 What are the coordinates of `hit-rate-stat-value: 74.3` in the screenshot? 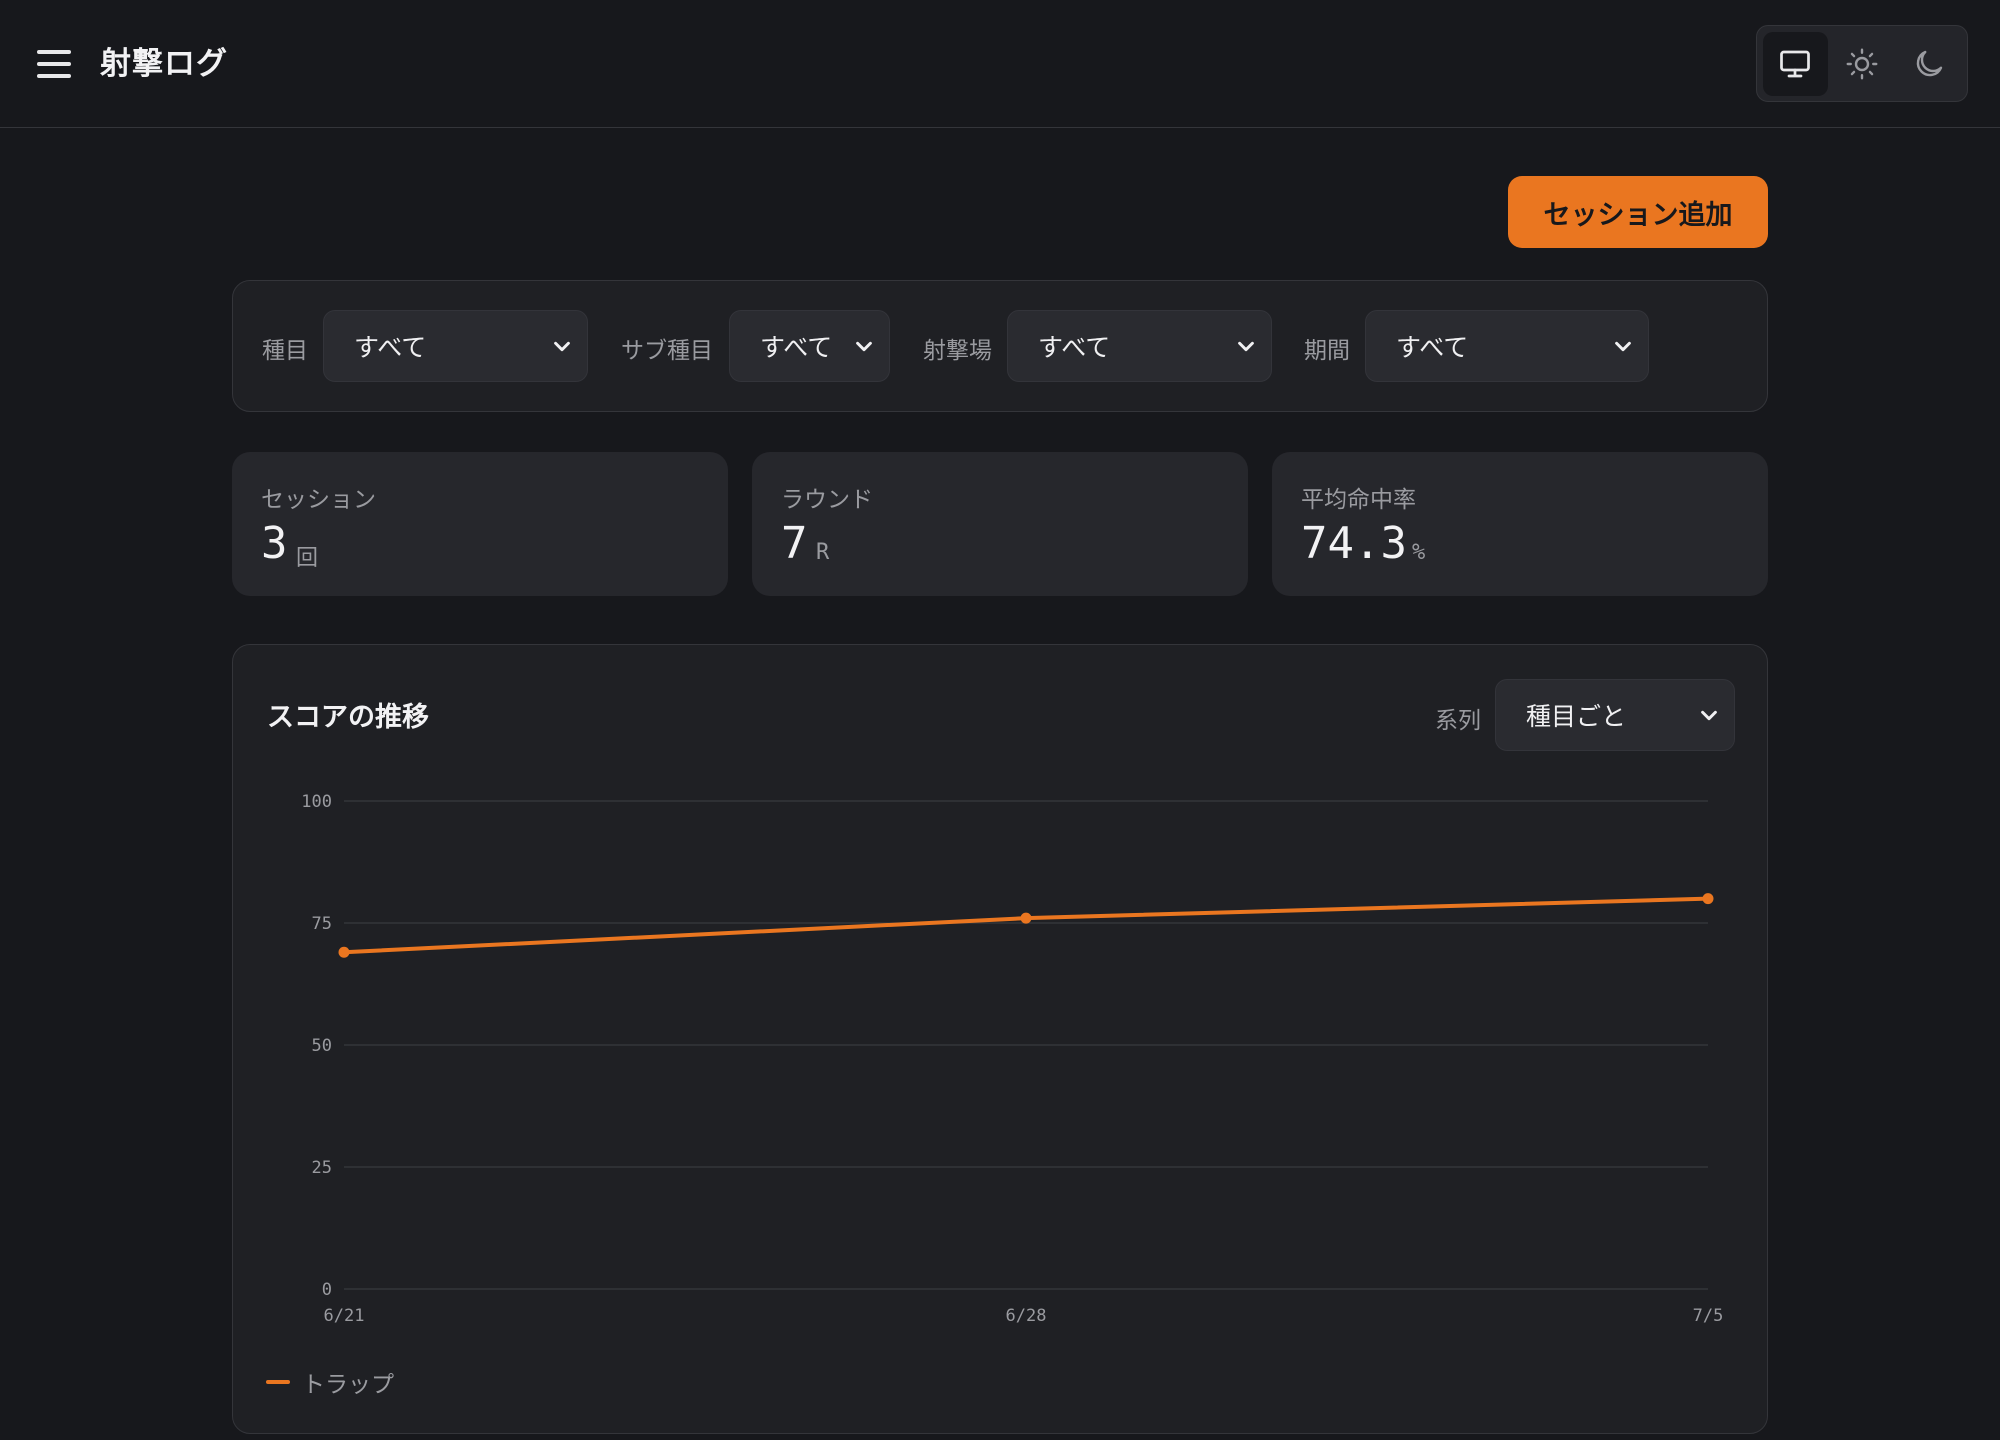 It's located at (1354, 543).